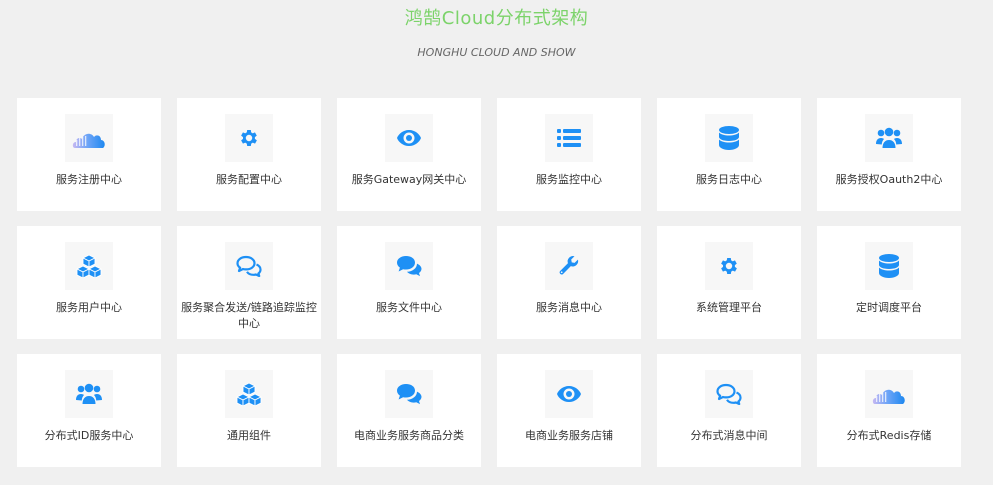  I want to click on service-card: 通用组件, so click(249, 410).